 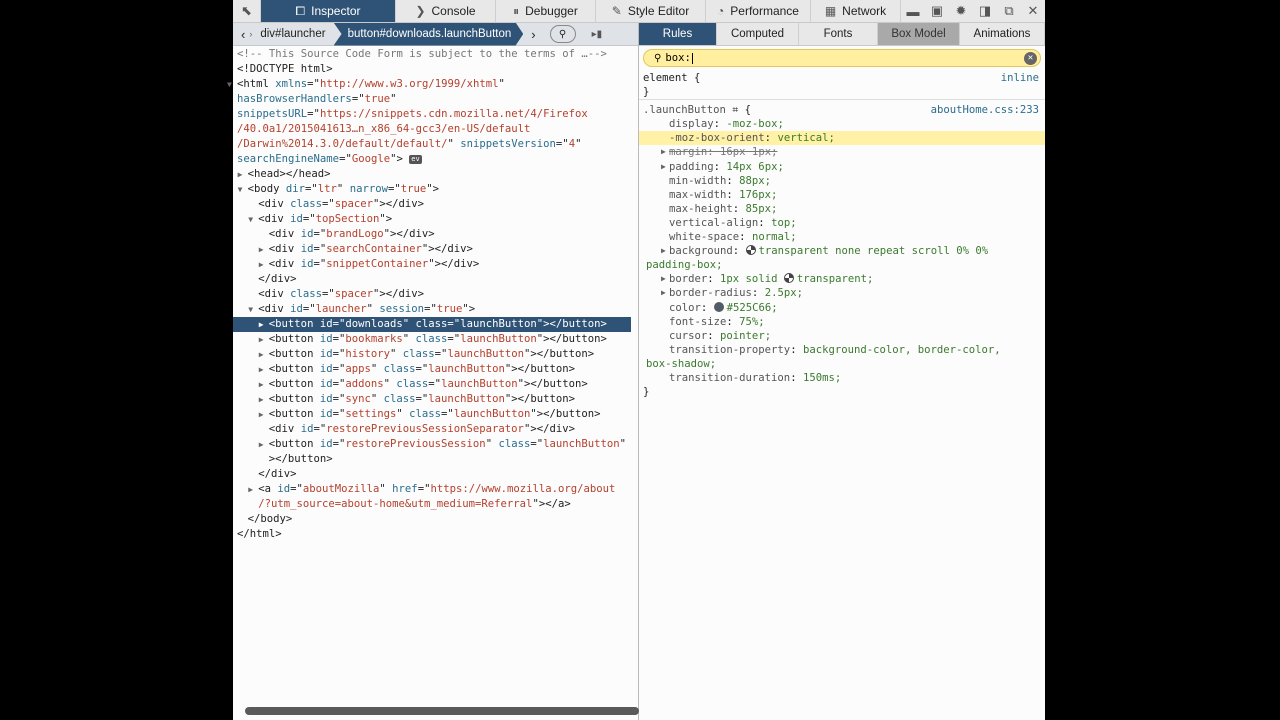 I want to click on markup-line: ▼ <body dir="ltr" narrow="true">, so click(x=435, y=189).